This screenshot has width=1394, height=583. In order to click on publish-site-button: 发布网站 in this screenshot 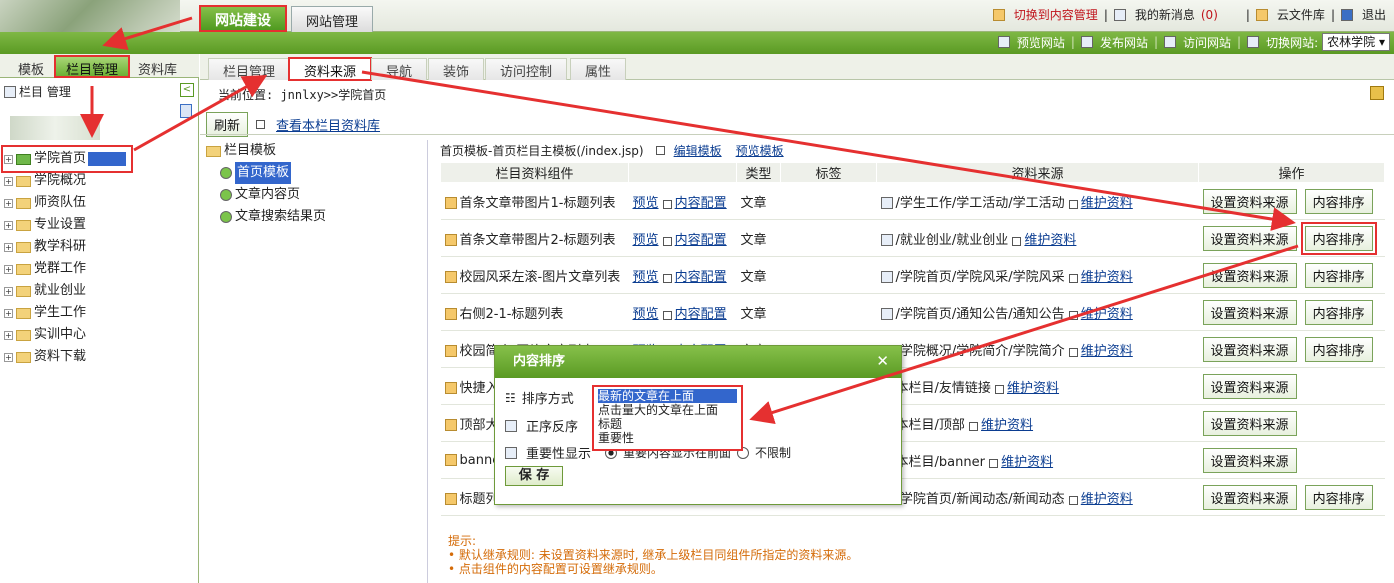, I will do `click(1124, 42)`.